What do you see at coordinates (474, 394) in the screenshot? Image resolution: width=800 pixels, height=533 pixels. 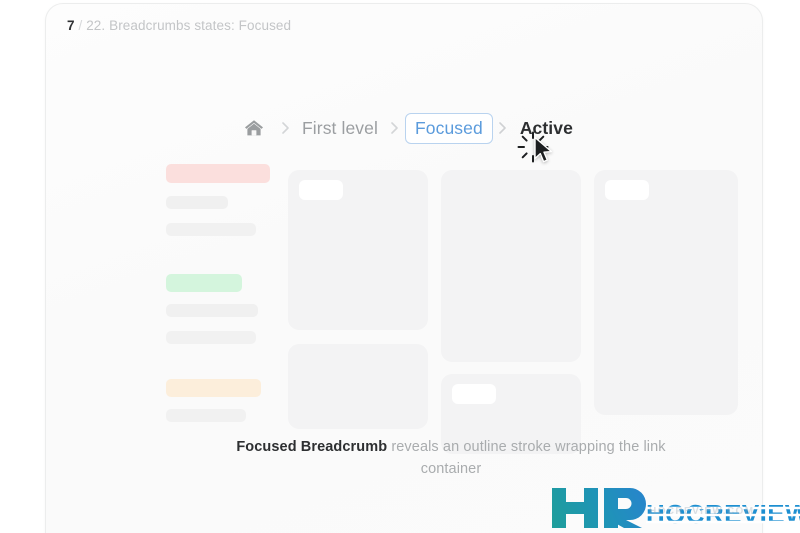 I see `content-card-4-chip` at bounding box center [474, 394].